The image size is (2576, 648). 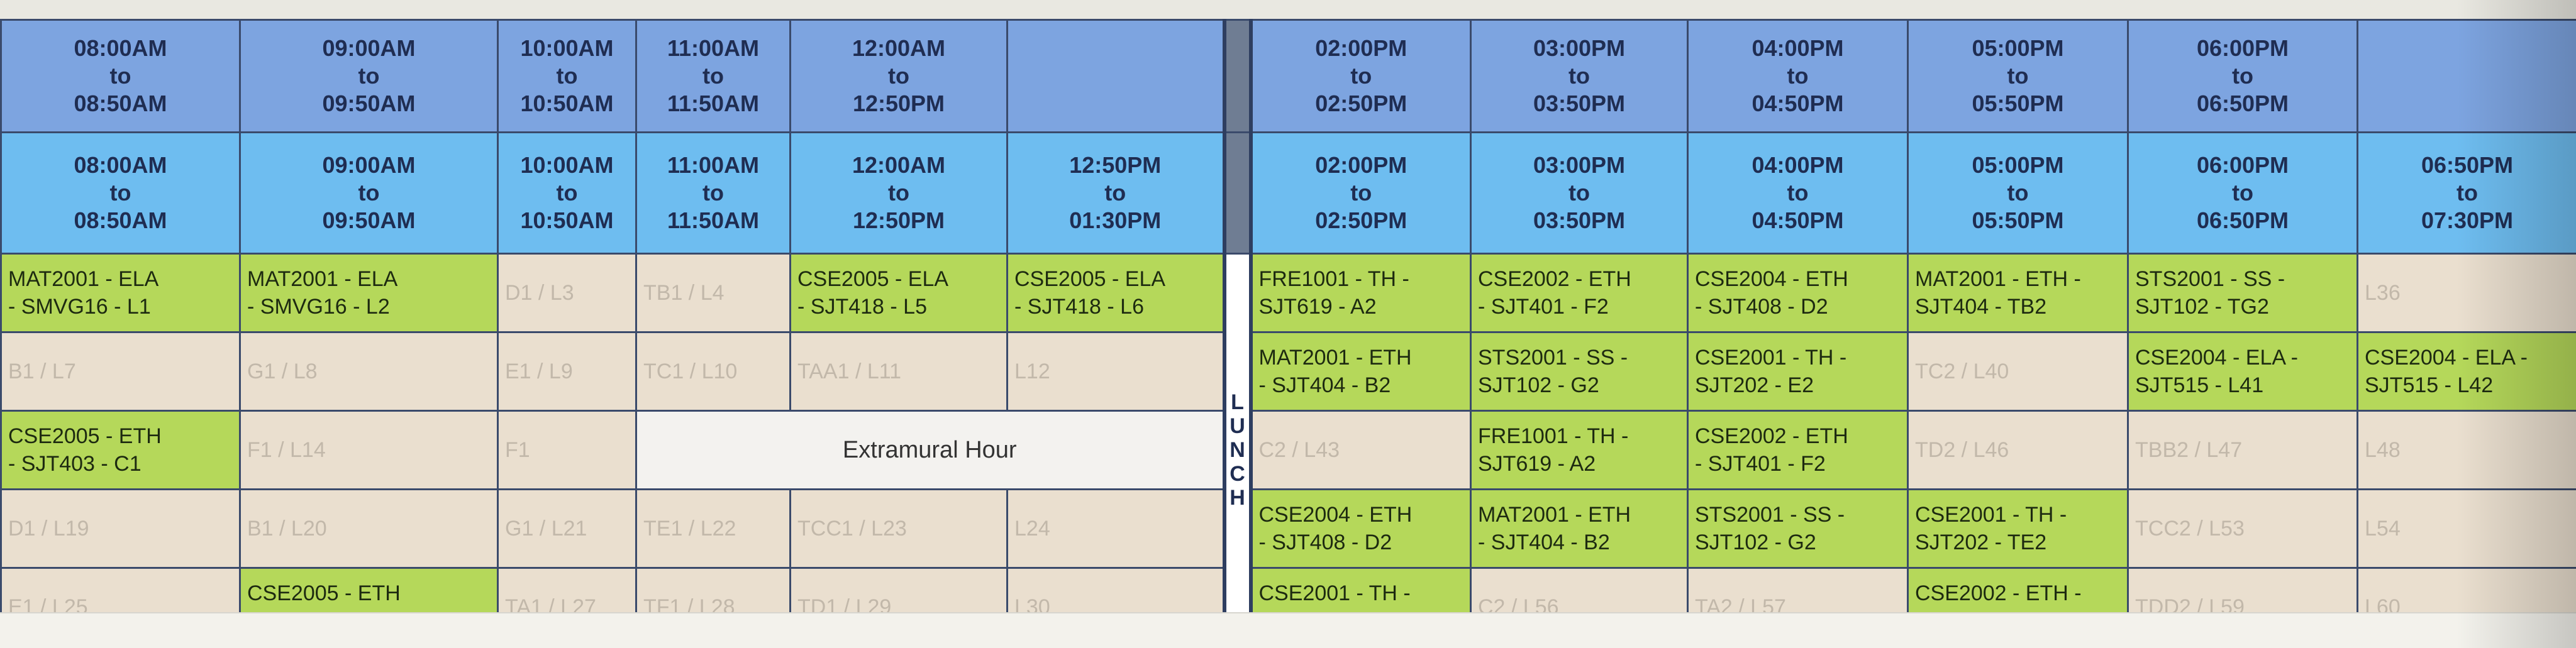 I want to click on theory-time-cell: 09:00AM to 09:50AM, so click(x=369, y=76).